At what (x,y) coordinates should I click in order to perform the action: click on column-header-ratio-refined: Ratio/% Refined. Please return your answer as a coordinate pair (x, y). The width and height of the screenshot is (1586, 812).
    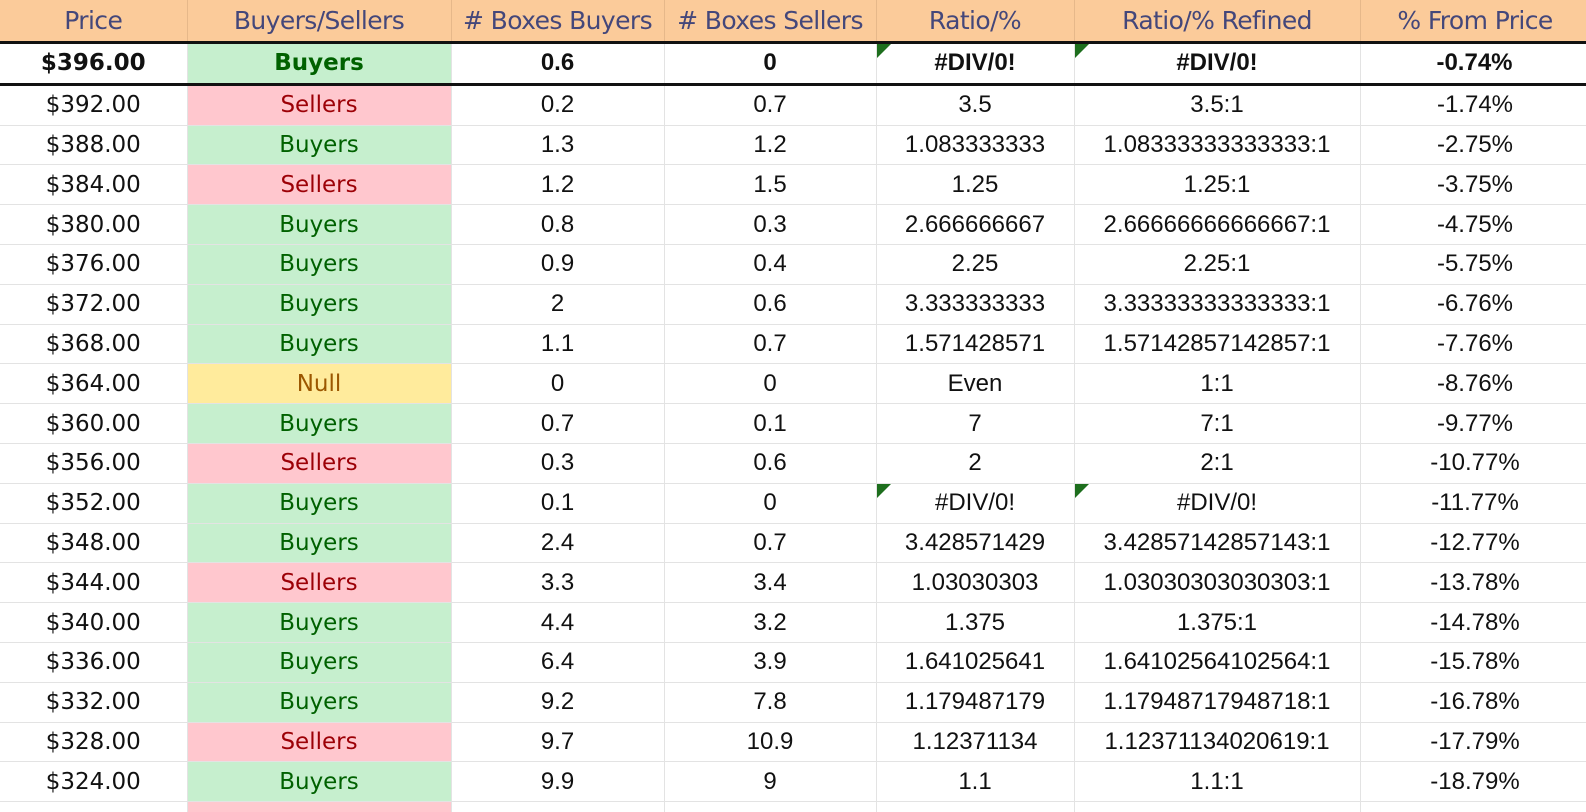
    Looking at the image, I should click on (1217, 22).